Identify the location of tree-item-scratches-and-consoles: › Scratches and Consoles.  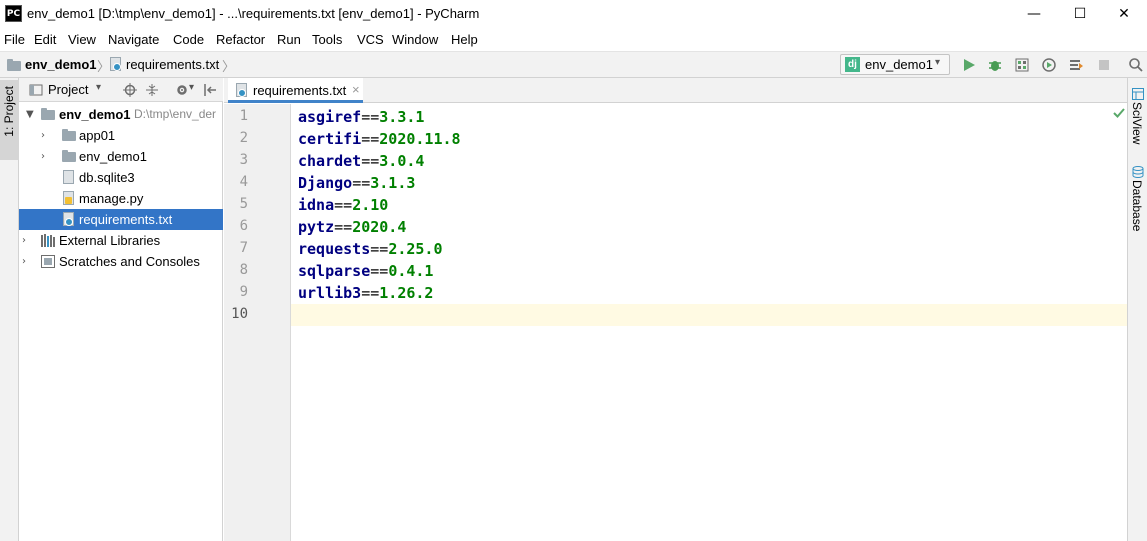
(121, 261).